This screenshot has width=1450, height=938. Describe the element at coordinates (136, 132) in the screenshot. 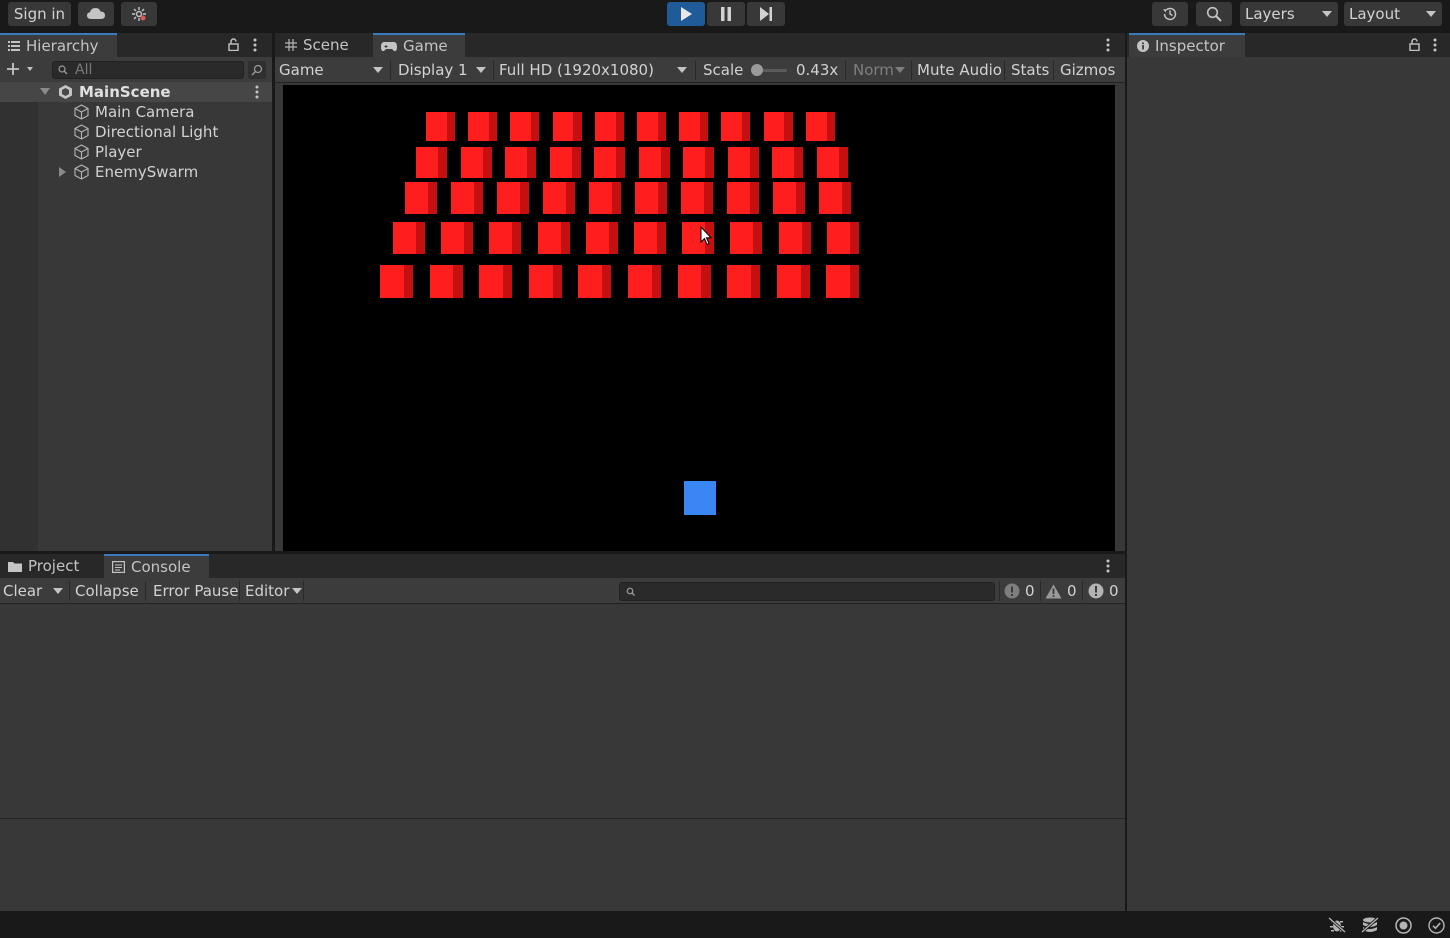

I see `hierarchy-item-directional-light: Directional Light` at that location.